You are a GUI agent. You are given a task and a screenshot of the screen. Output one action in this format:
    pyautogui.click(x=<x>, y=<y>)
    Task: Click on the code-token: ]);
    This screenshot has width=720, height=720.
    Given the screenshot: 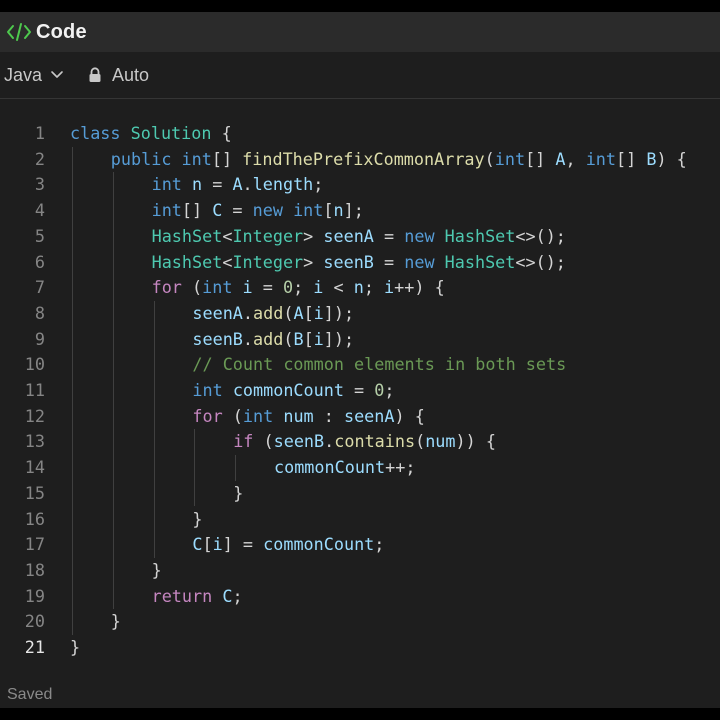 What is the action you would take?
    pyautogui.click(x=339, y=338)
    